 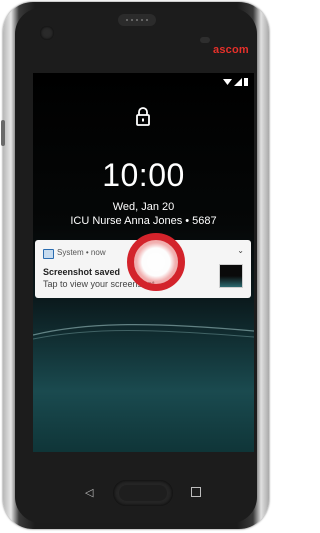 What do you see at coordinates (143, 207) in the screenshot?
I see `lockscreen-date: Wed, Jan 20` at bounding box center [143, 207].